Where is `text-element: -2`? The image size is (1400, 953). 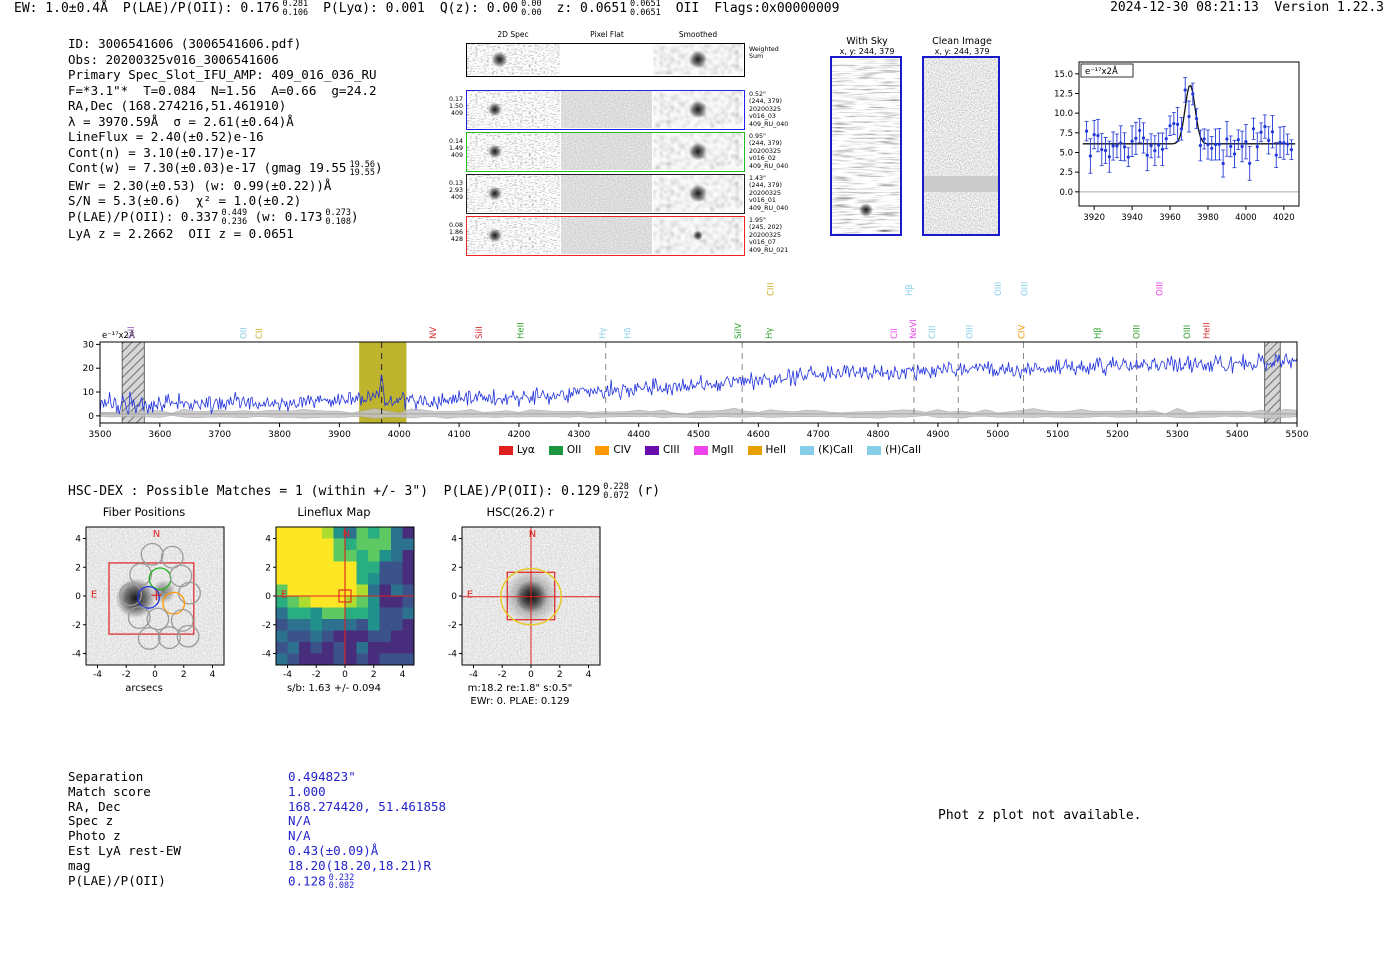
text-element: -2 is located at coordinates (316, 674).